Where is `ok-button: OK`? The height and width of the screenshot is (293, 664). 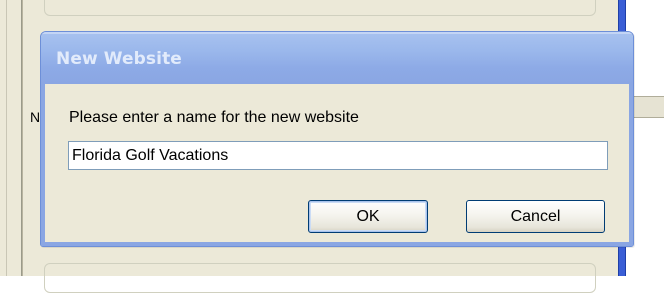
ok-button: OK is located at coordinates (368, 216).